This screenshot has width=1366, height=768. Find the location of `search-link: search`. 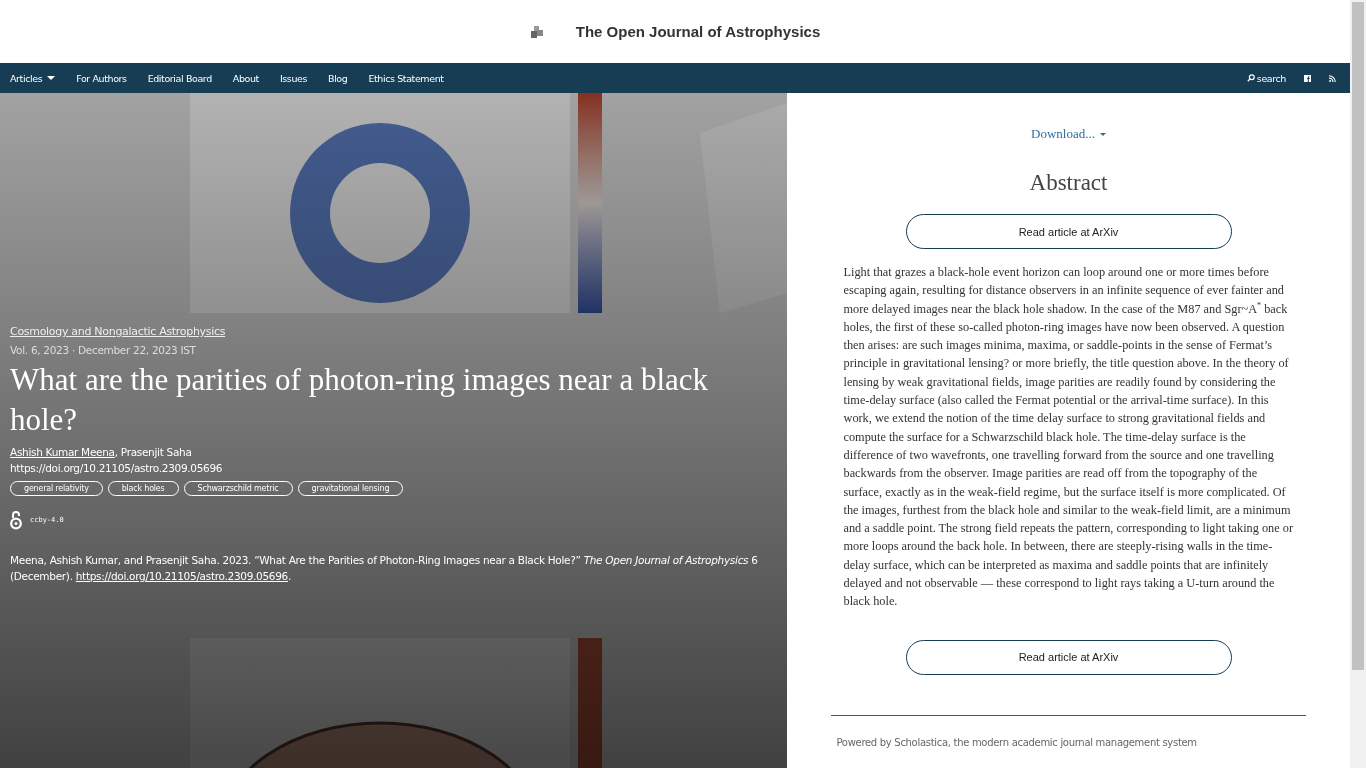

search-link: search is located at coordinates (1266, 78).